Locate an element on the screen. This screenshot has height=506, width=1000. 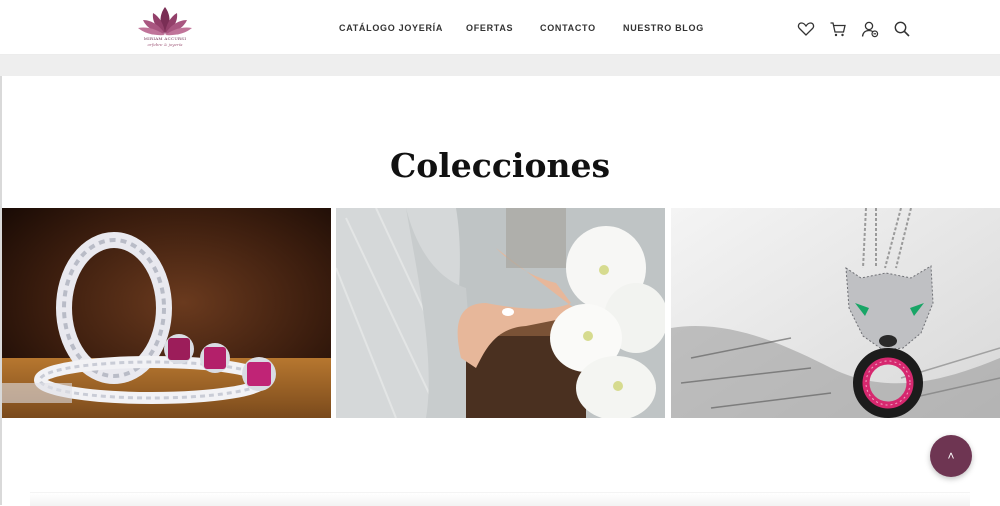
nav-item-ofertas: OFERTAS is located at coordinates (489, 28).